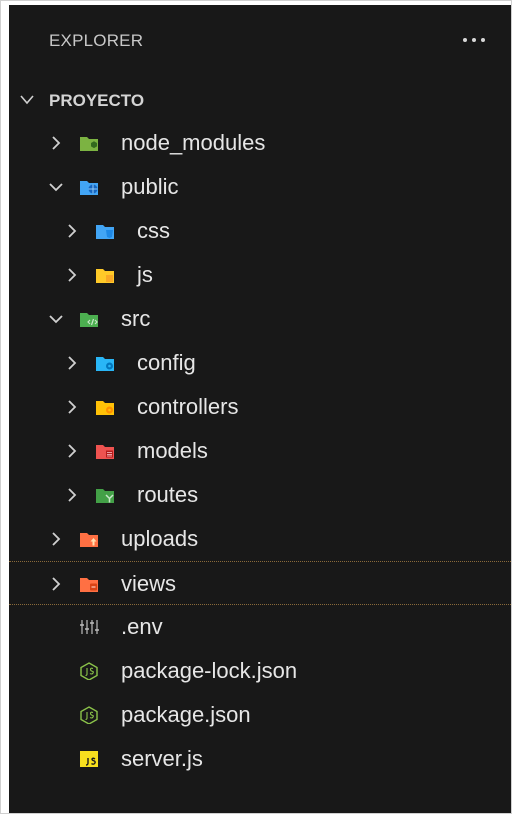 The width and height of the screenshot is (512, 814). Describe the element at coordinates (160, 538) in the screenshot. I see `tree-item-label: uploads` at that location.